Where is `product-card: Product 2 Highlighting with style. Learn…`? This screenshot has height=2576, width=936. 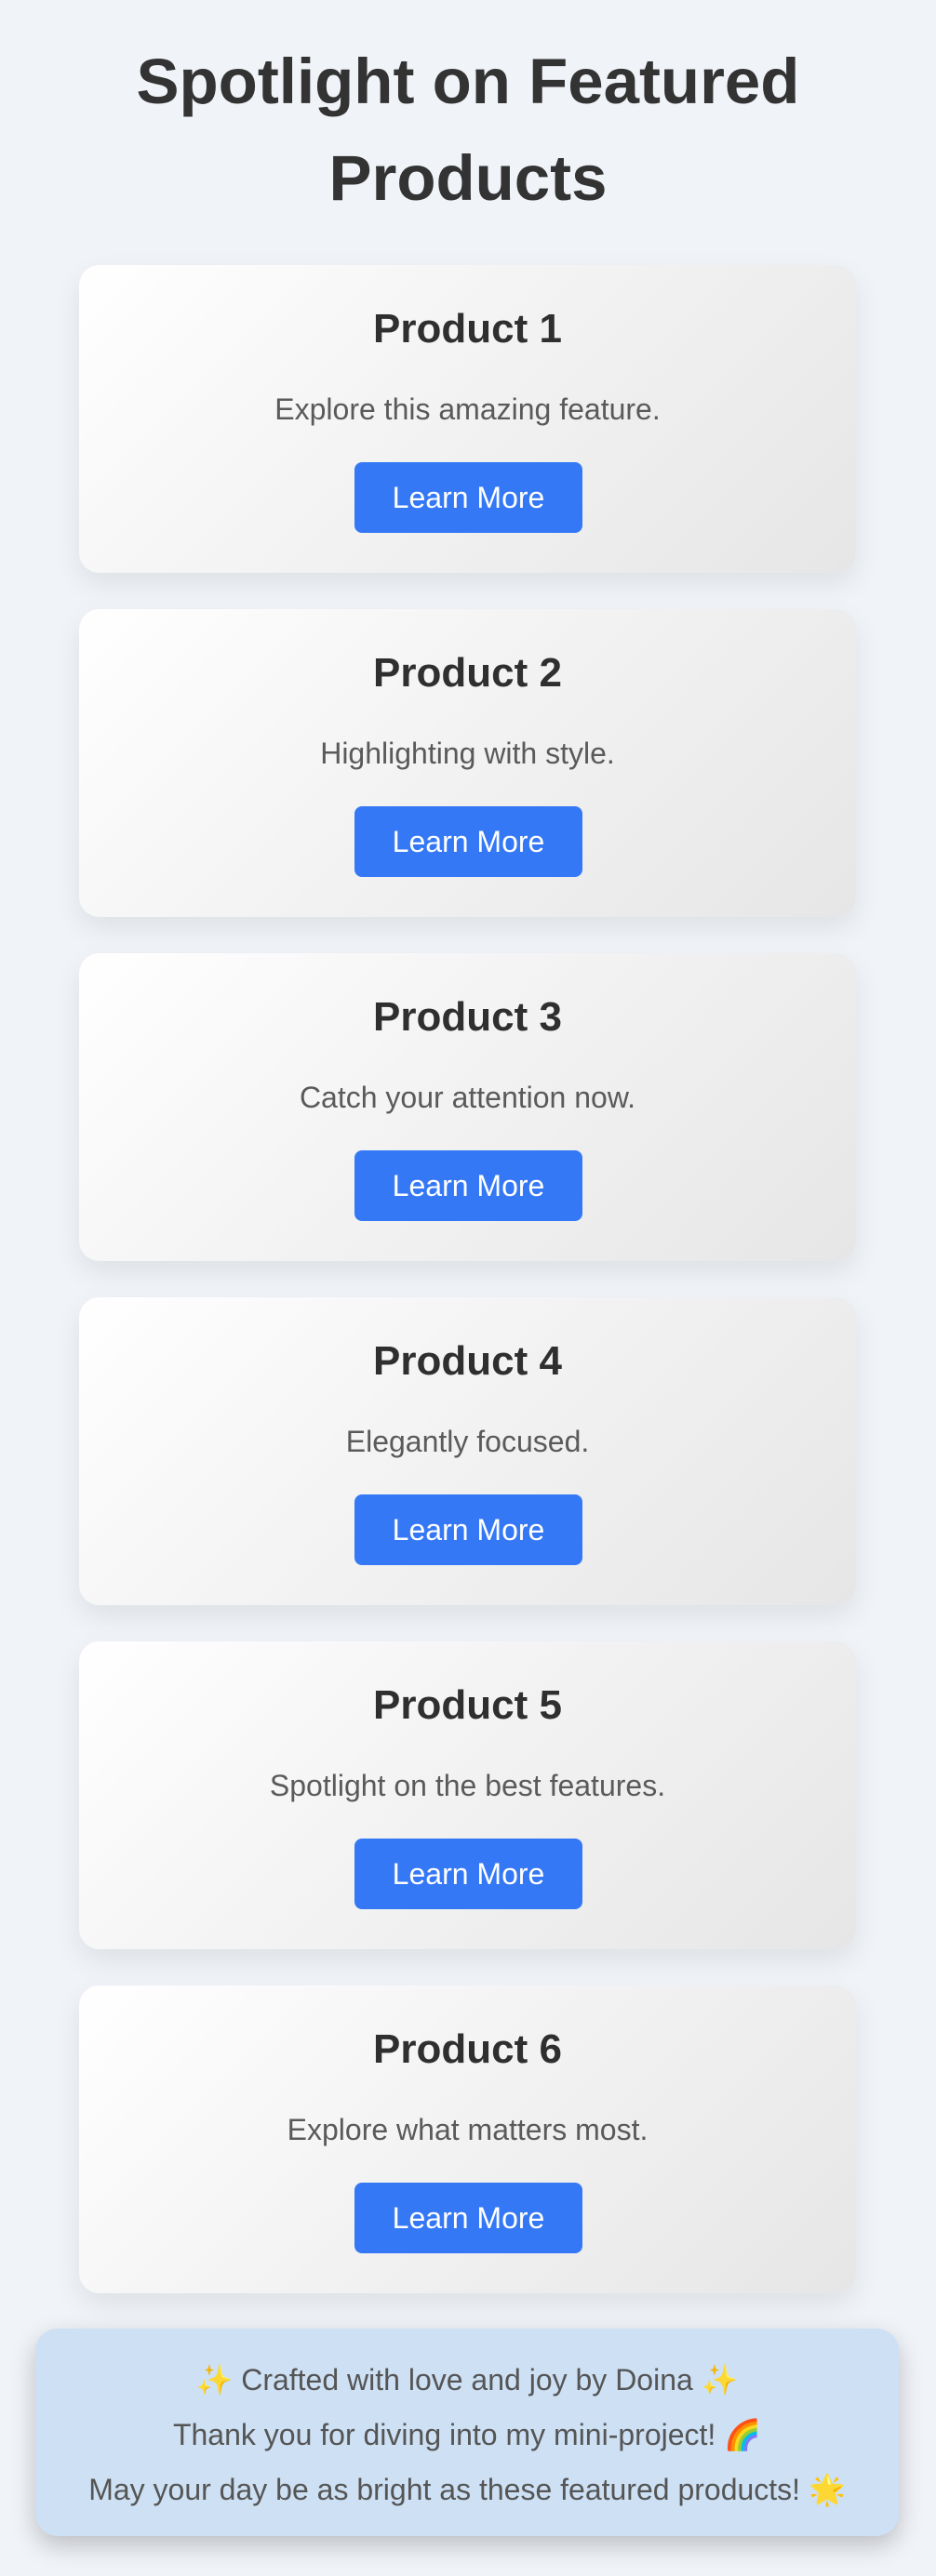 product-card: Product 2 Highlighting with style. Learn… is located at coordinates (467, 763).